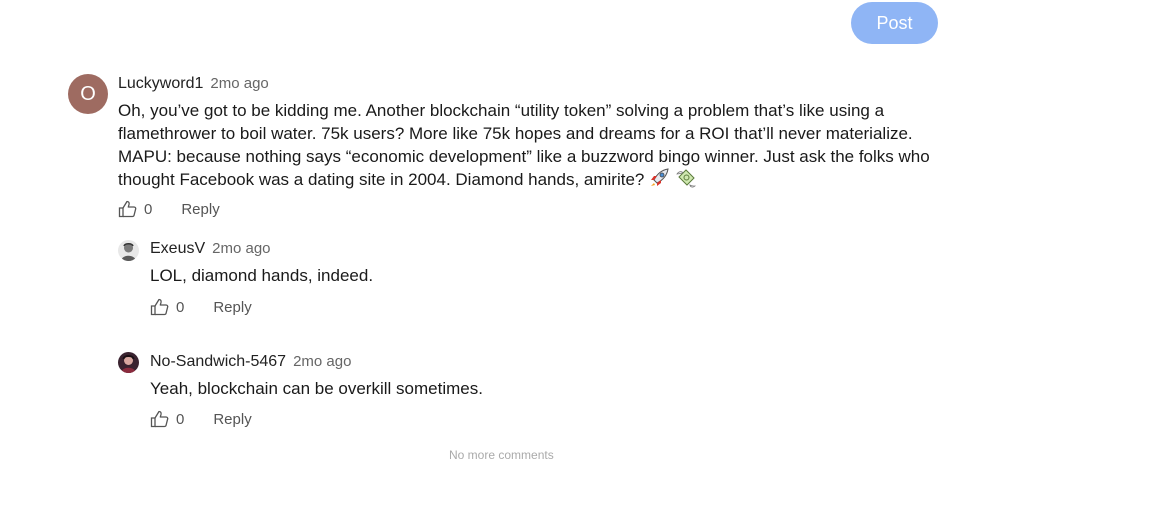 This screenshot has height=511, width=1149. I want to click on comment-text: LOL, diamond hands, indeed., so click(262, 275).